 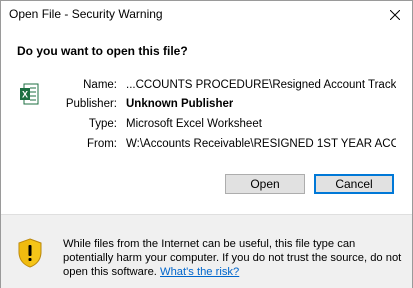 What do you see at coordinates (199, 272) in the screenshot?
I see `whats-the-risk-link: What's the risk?` at bounding box center [199, 272].